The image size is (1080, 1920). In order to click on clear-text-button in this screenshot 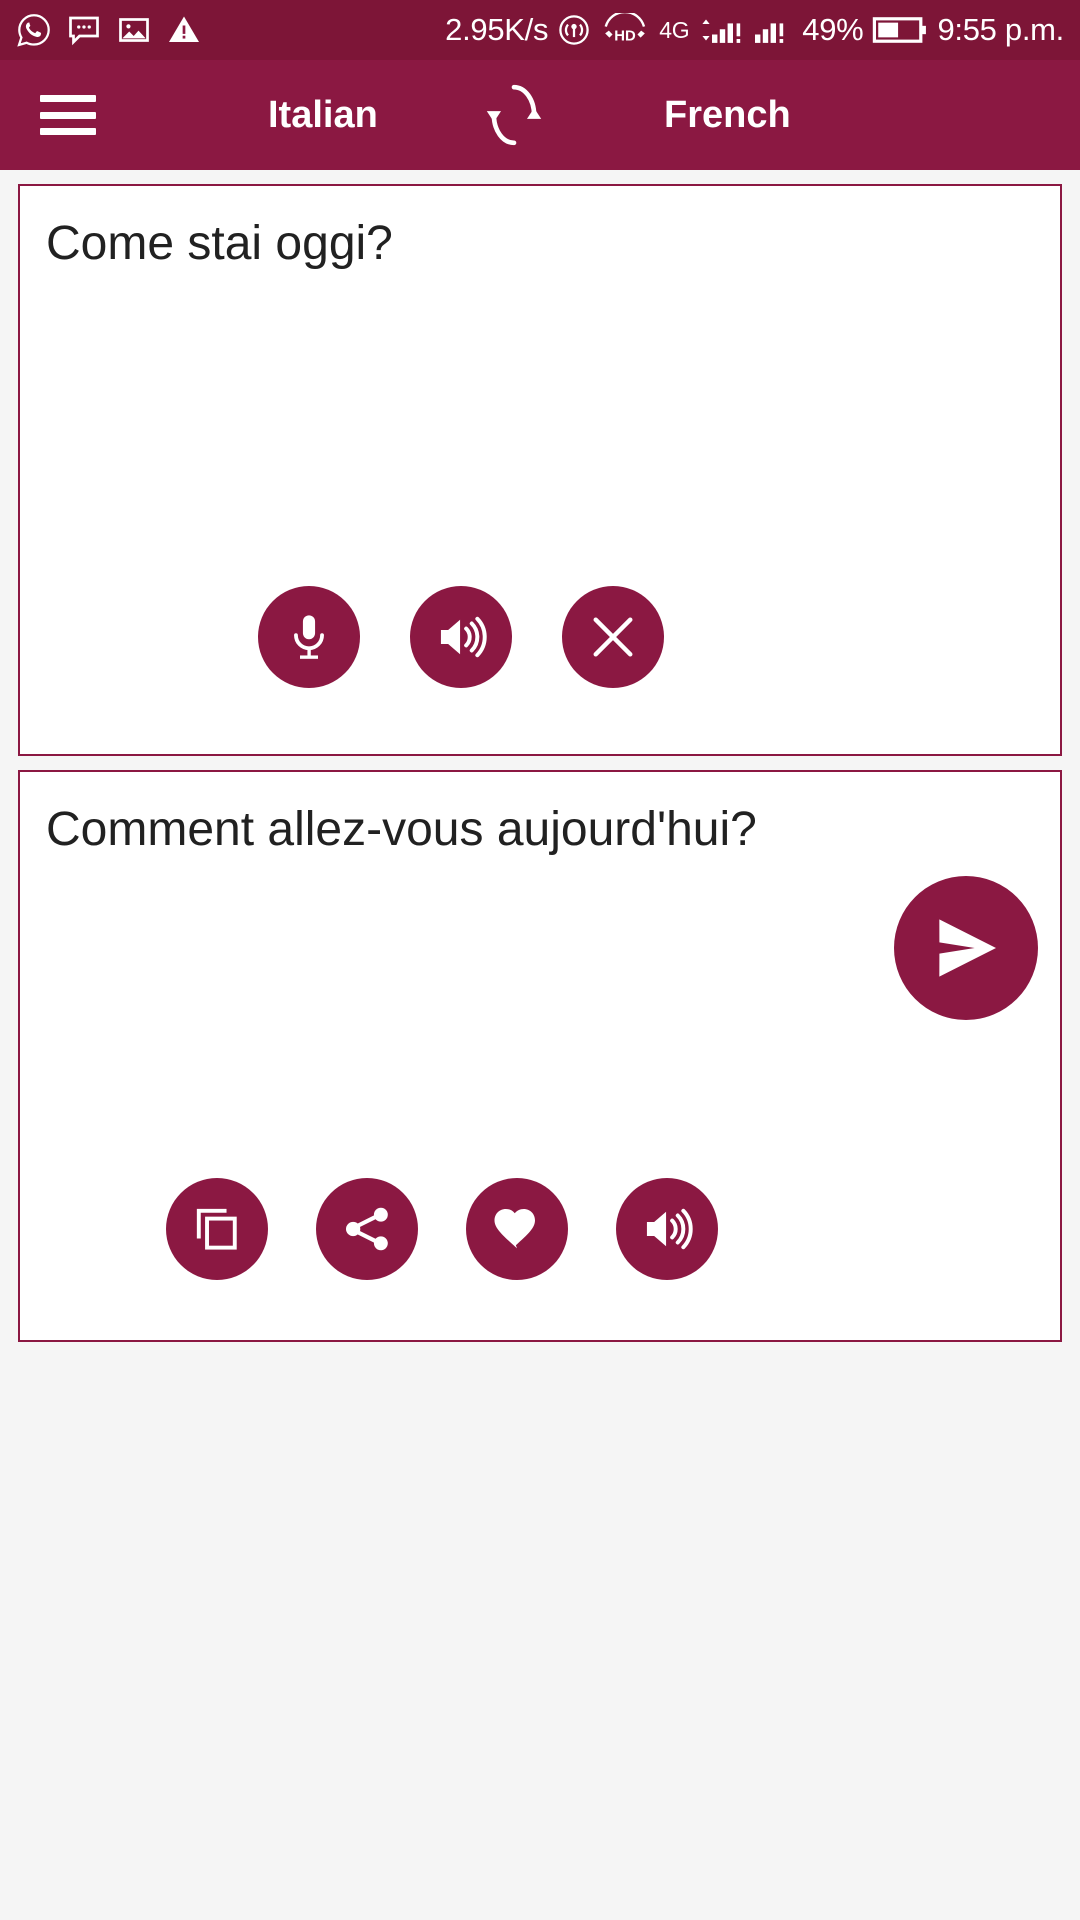, I will do `click(613, 637)`.